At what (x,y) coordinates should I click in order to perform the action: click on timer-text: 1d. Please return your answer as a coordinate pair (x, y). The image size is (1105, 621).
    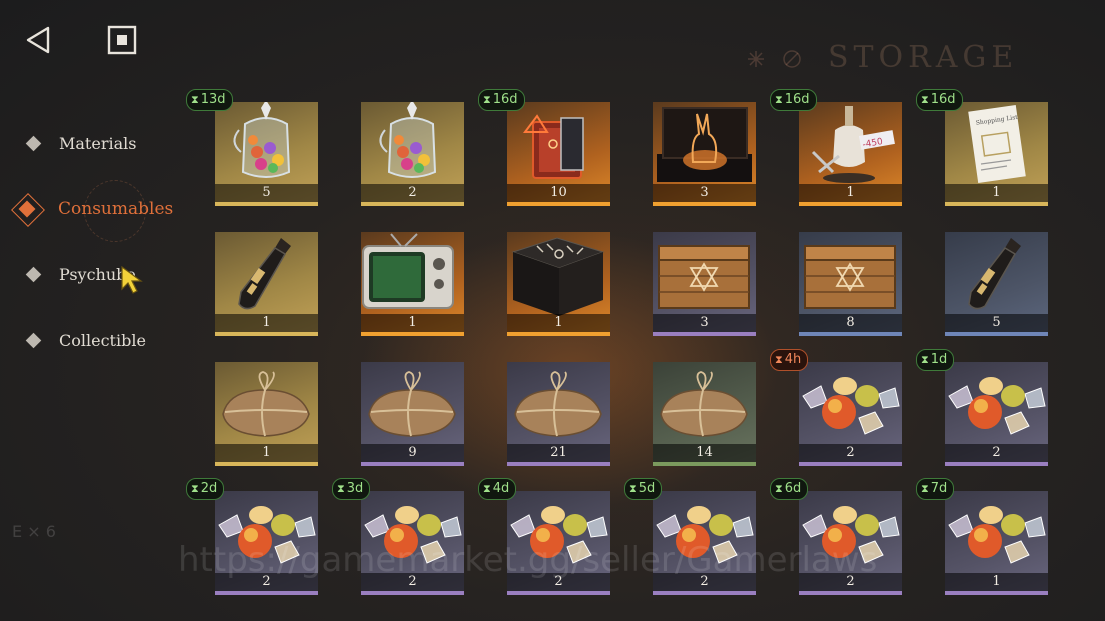
    Looking at the image, I should click on (939, 359).